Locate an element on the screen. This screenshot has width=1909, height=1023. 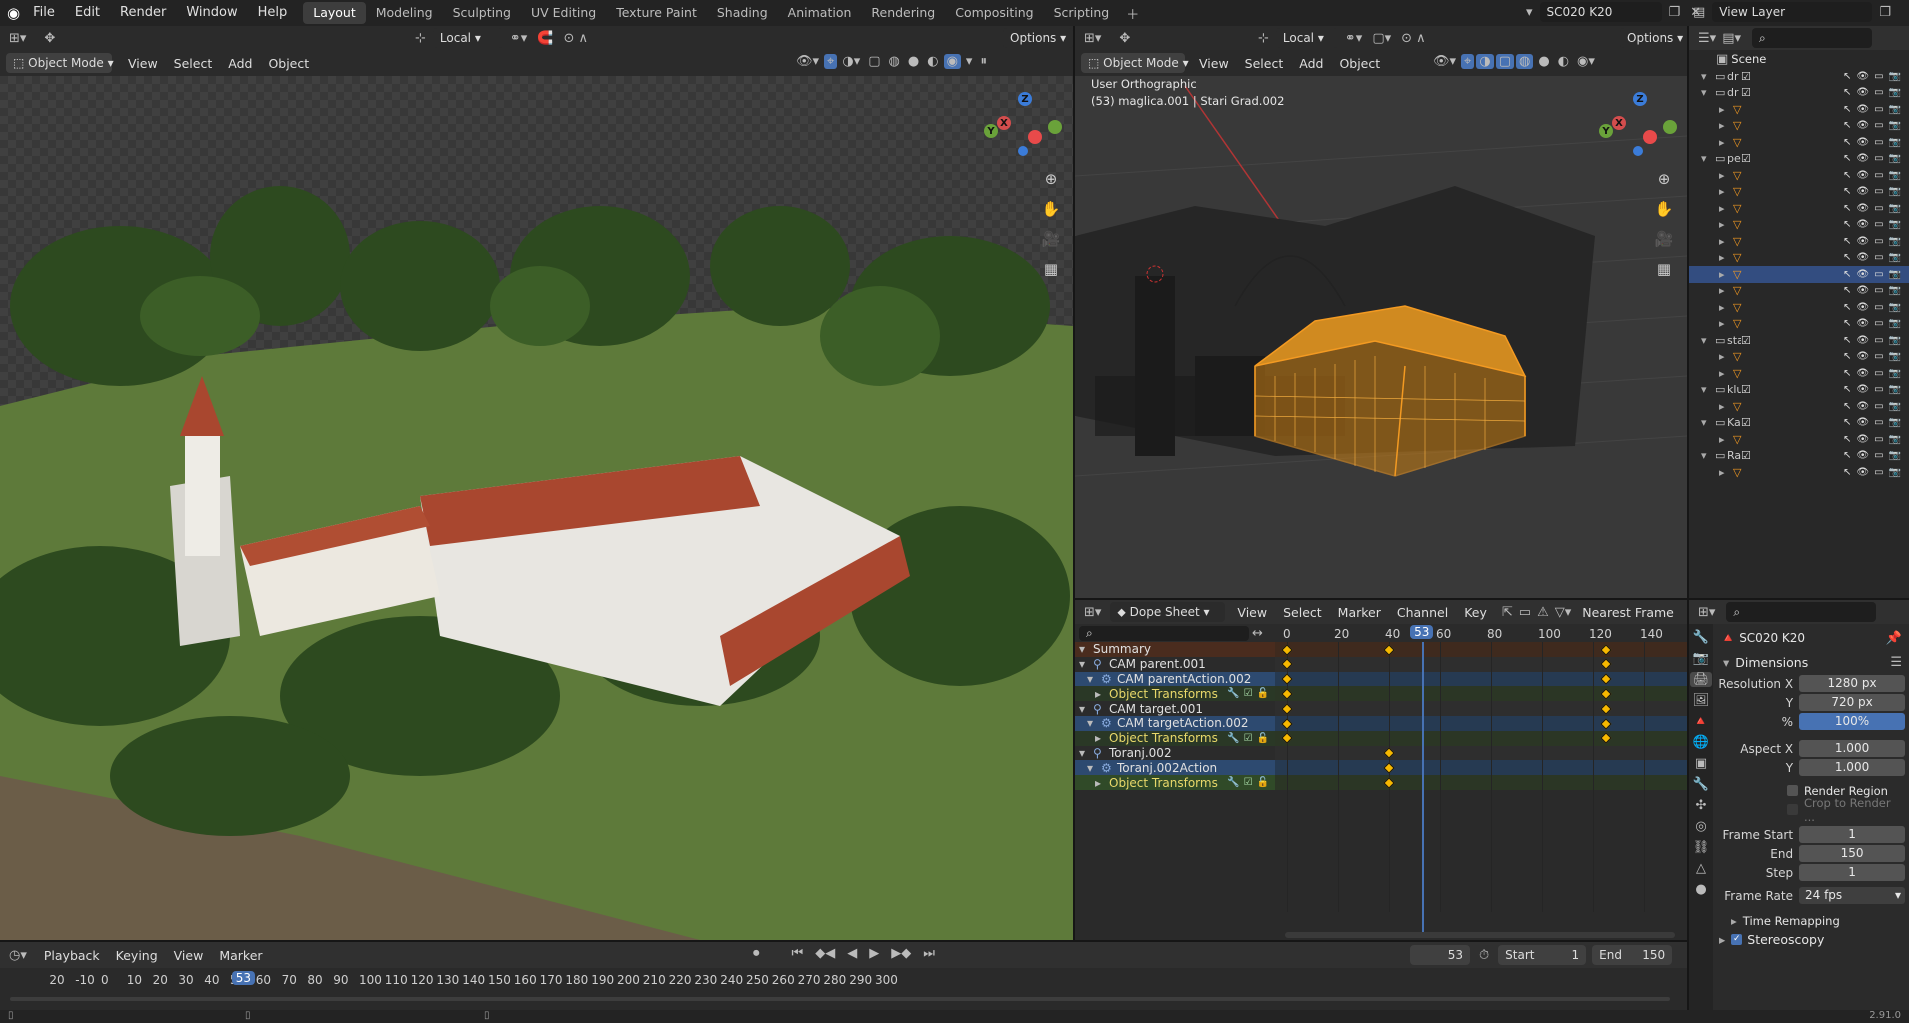
outliner-search: ⌕ is located at coordinates (1812, 38).